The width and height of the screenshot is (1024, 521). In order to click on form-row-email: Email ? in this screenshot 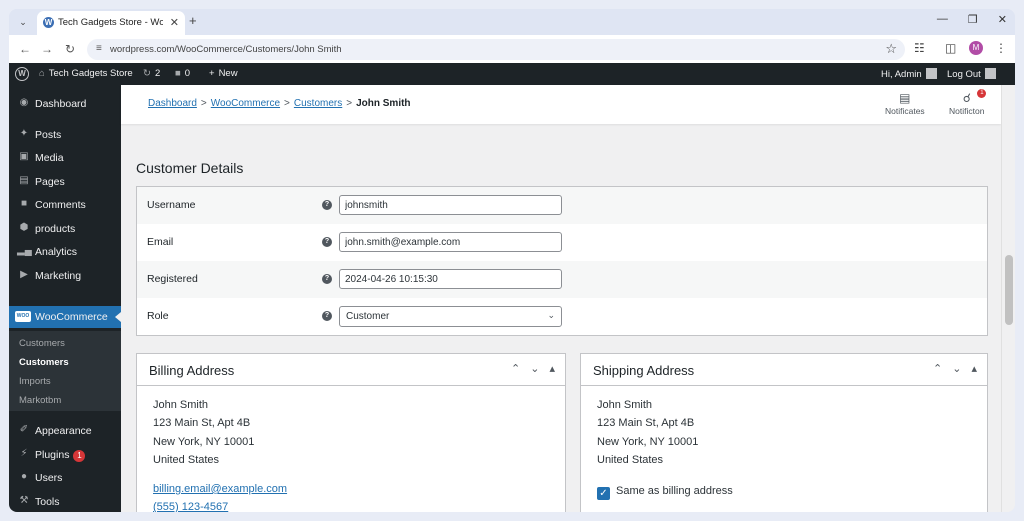, I will do `click(562, 242)`.